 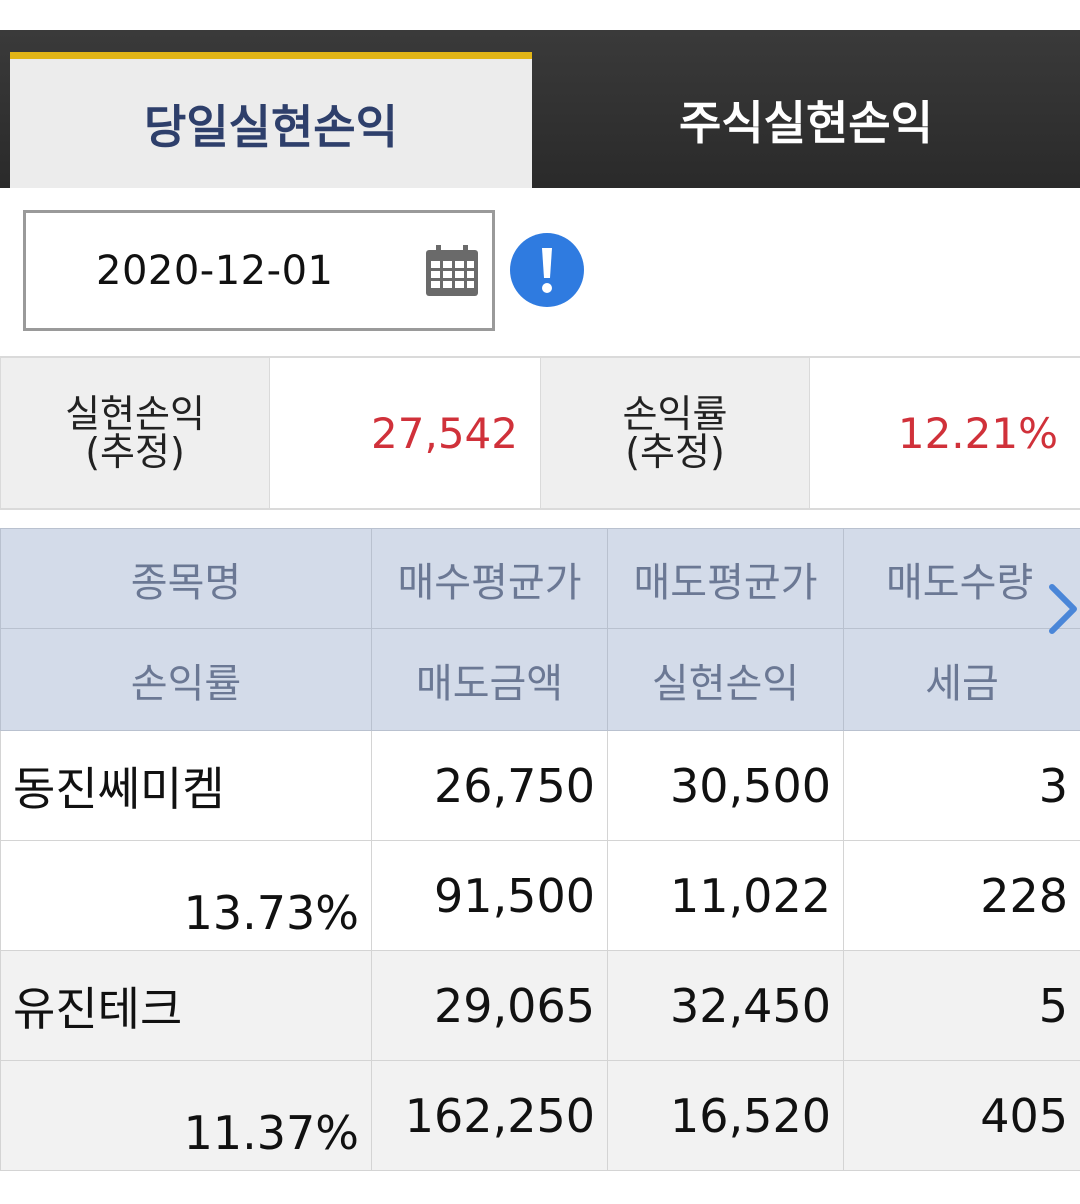 I want to click on table-header-row-1: 종목명 매수평균가 매도평균가 매도수량, so click(x=540, y=578).